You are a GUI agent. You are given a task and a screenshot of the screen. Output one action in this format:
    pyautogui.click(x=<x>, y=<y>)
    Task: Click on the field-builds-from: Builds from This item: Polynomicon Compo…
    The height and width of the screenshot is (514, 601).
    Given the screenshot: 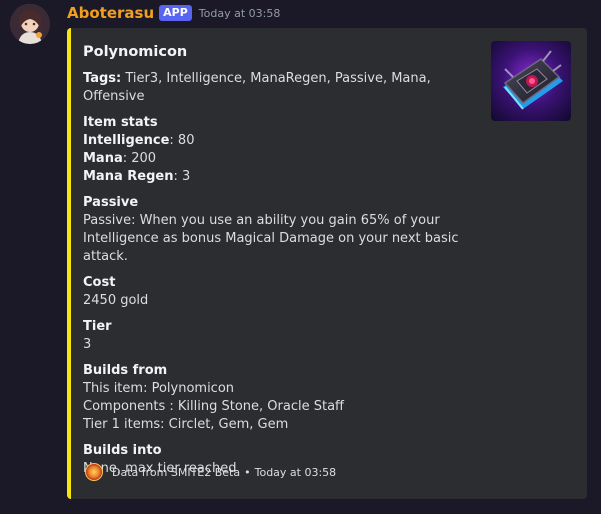 What is the action you would take?
    pyautogui.click(x=283, y=398)
    